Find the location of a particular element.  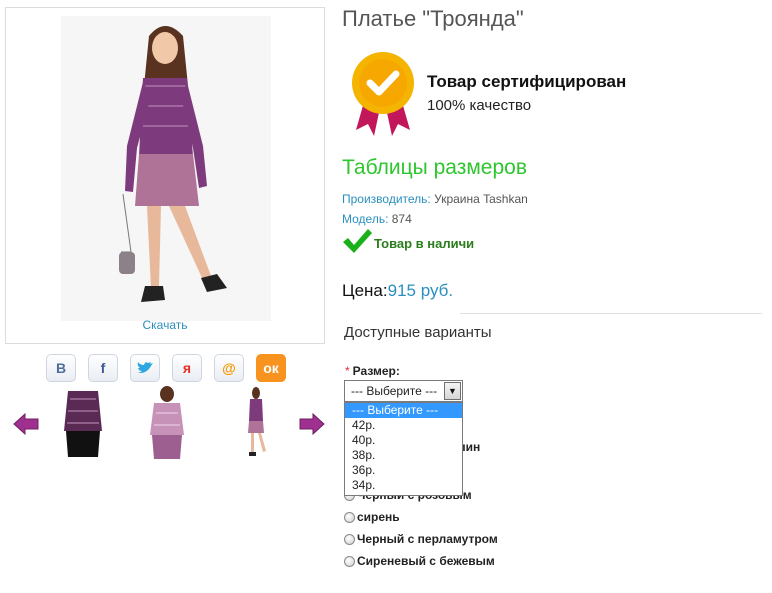

certificate-badge-icon is located at coordinates (383, 95).